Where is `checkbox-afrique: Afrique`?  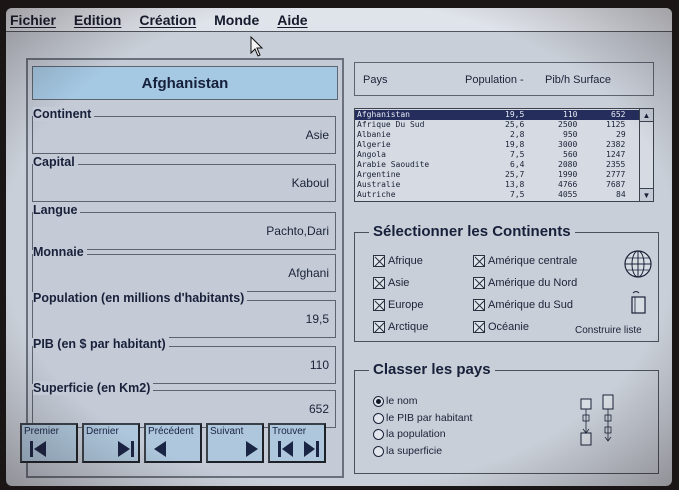
checkbox-afrique: Afrique is located at coordinates (398, 261).